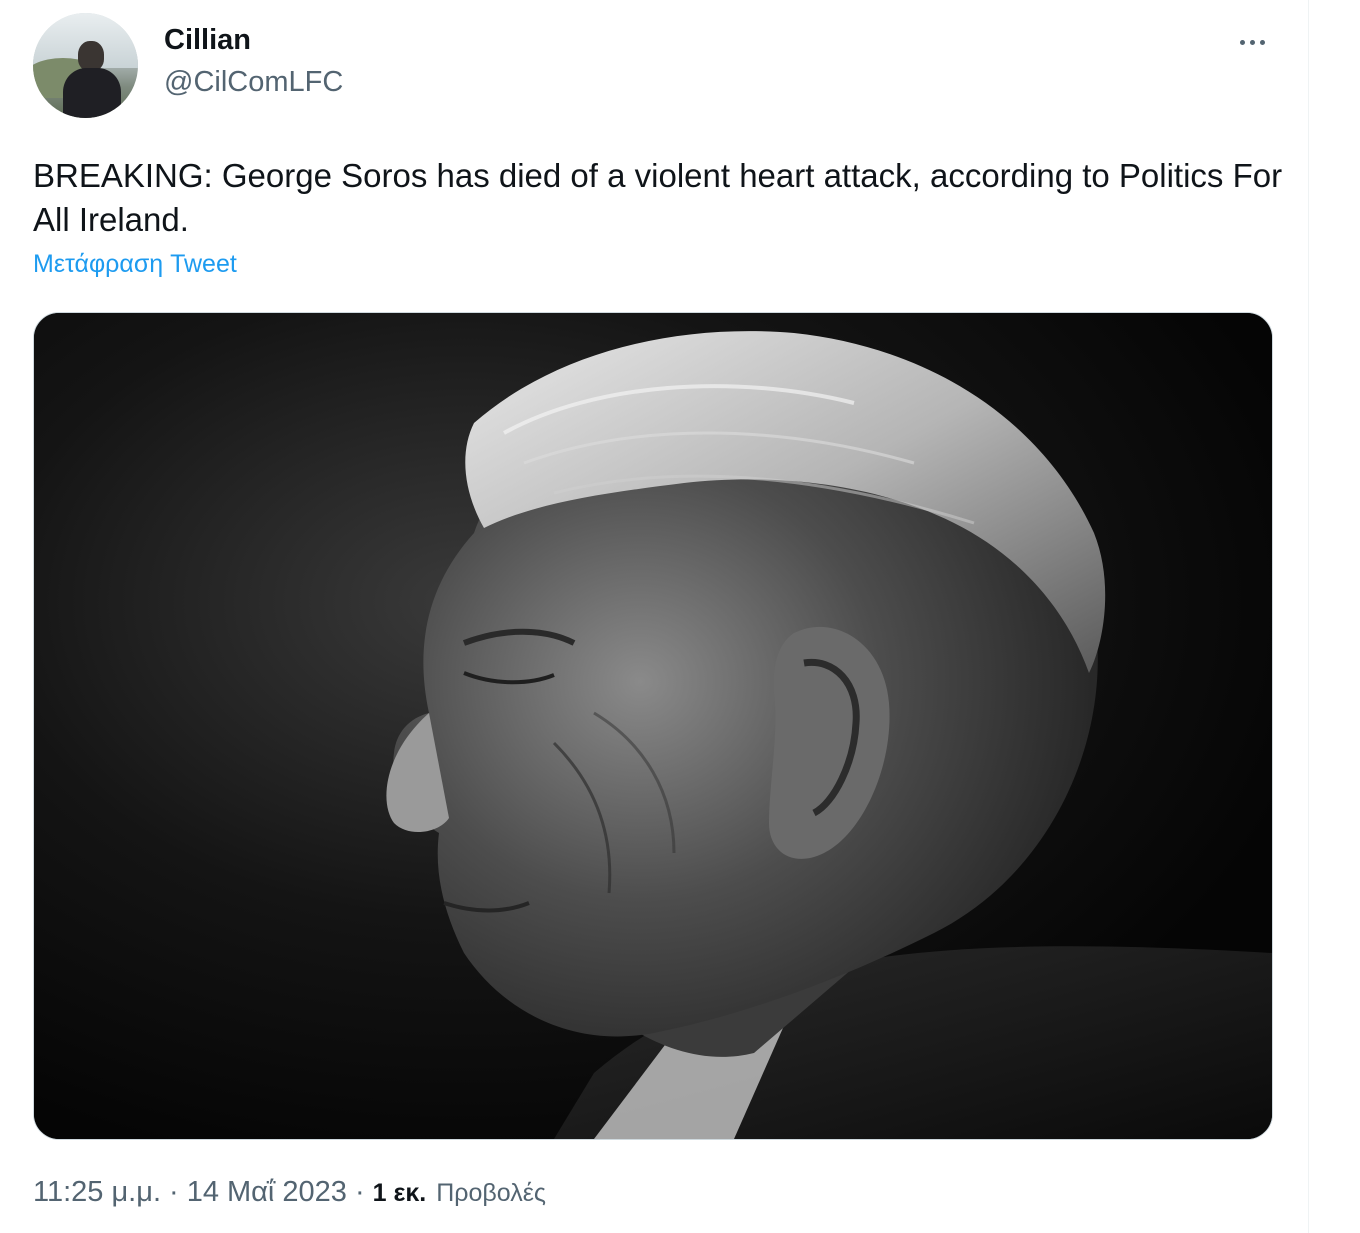  I want to click on author-display-name: Cillian, so click(207, 40).